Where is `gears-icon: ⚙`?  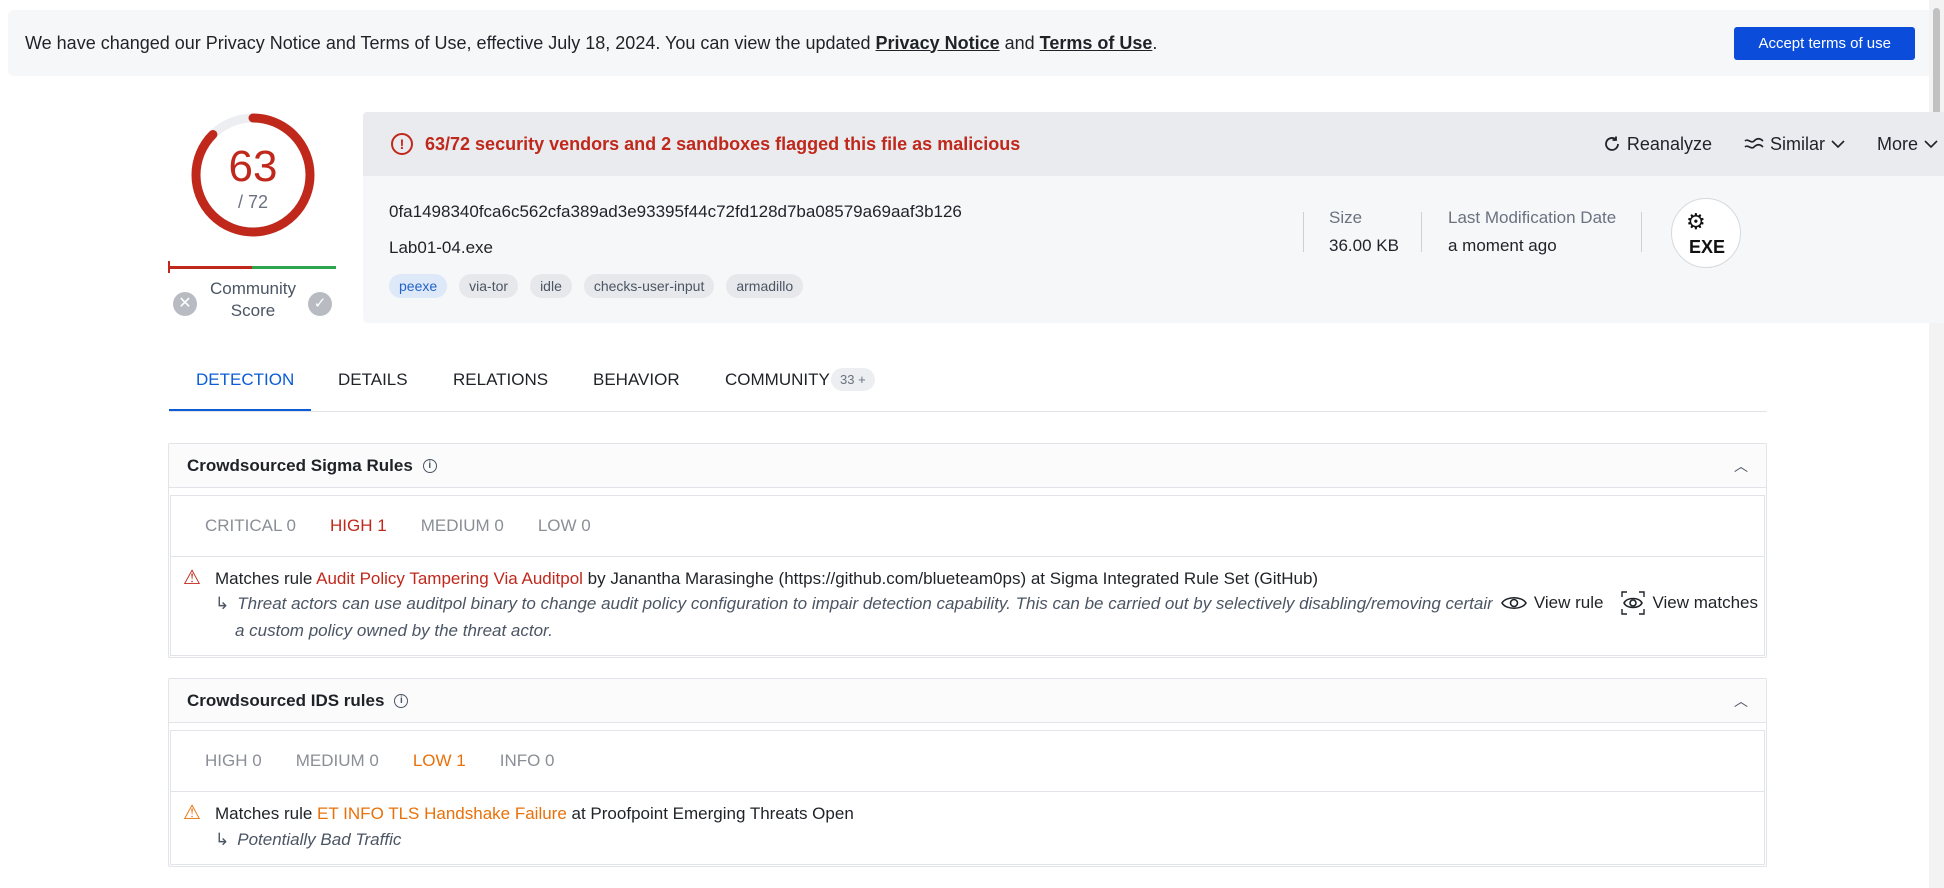
gears-icon: ⚙ is located at coordinates (1696, 221).